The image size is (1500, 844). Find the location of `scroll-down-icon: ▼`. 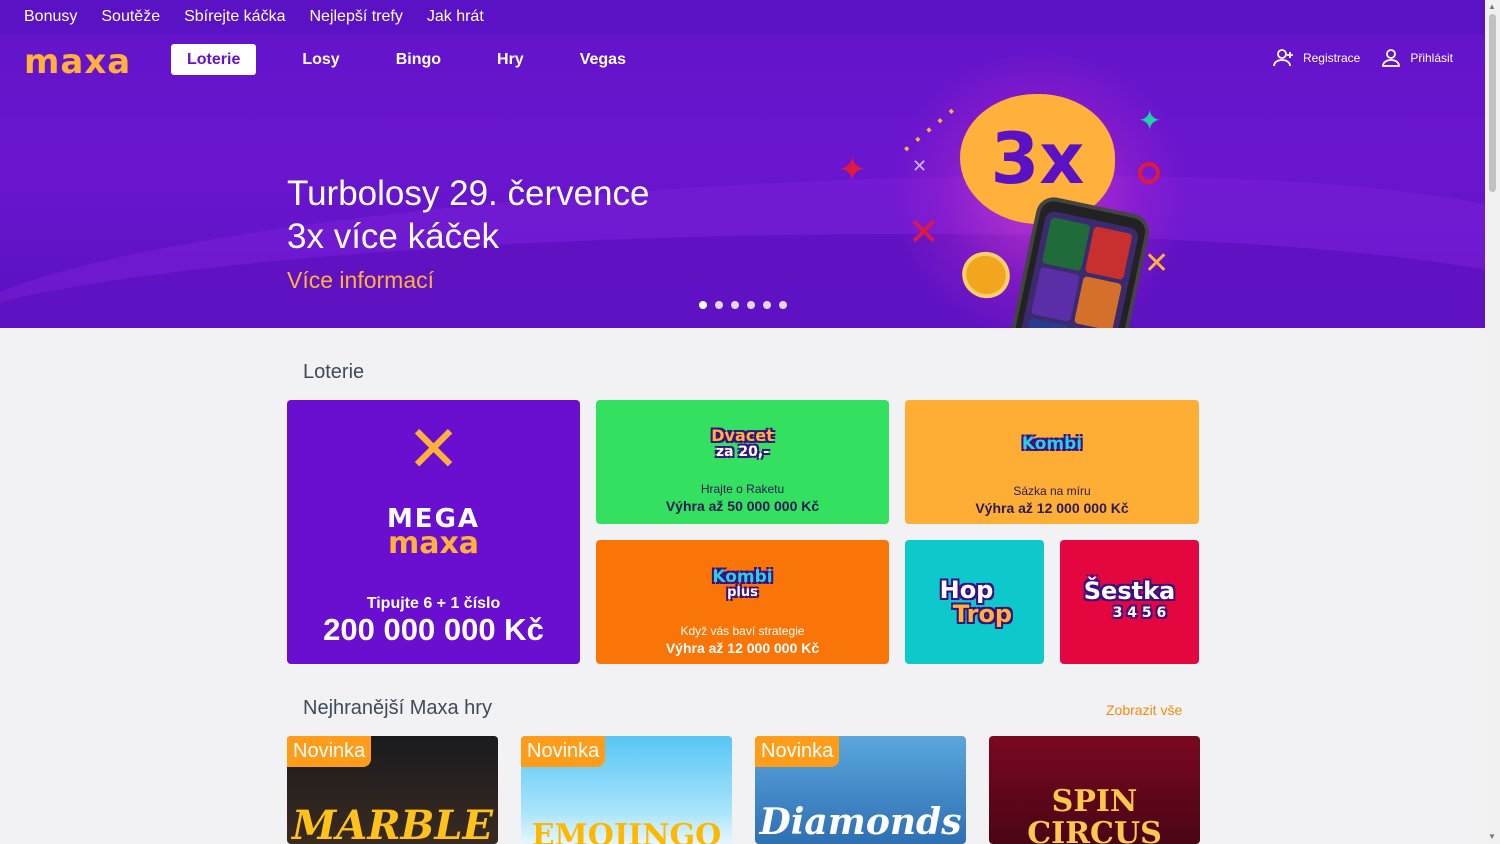

scroll-down-icon: ▼ is located at coordinates (1492, 836).